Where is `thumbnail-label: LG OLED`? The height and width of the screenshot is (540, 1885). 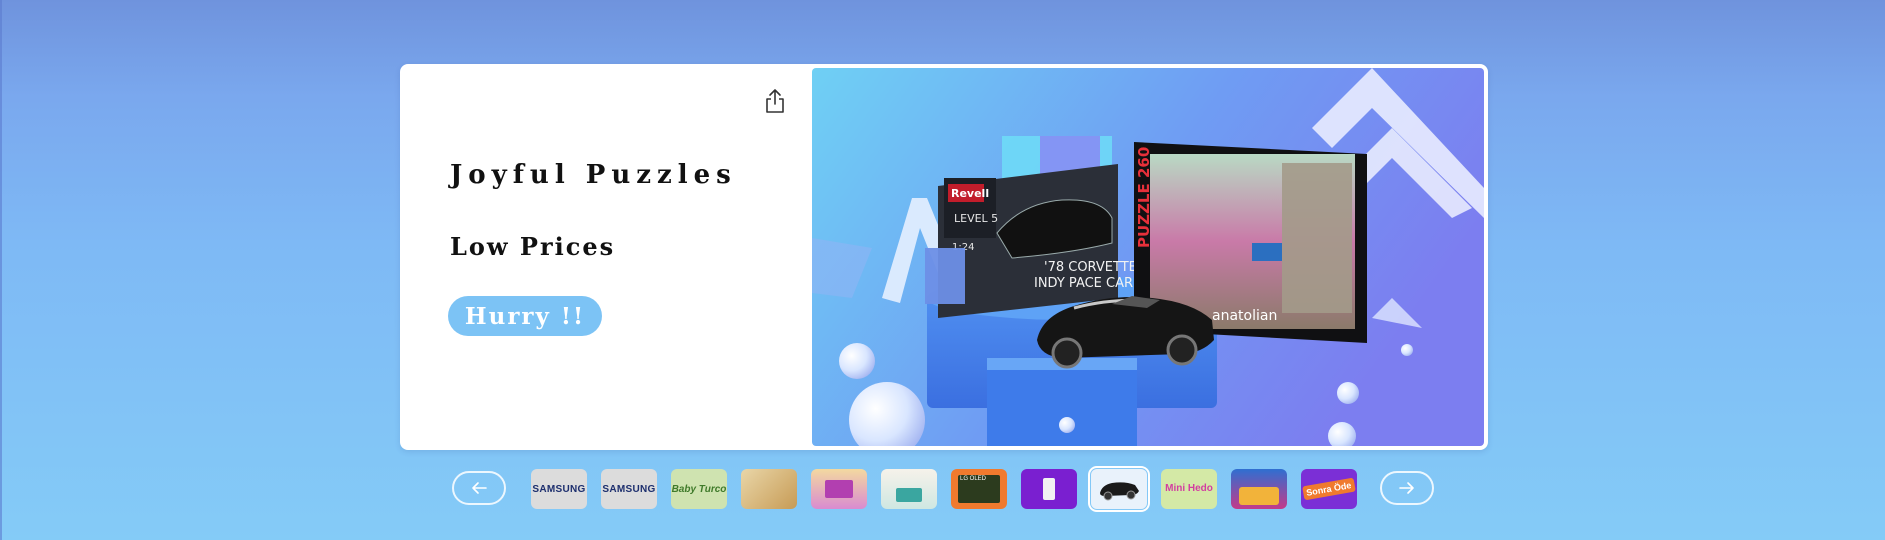 thumbnail-label: LG OLED is located at coordinates (973, 479).